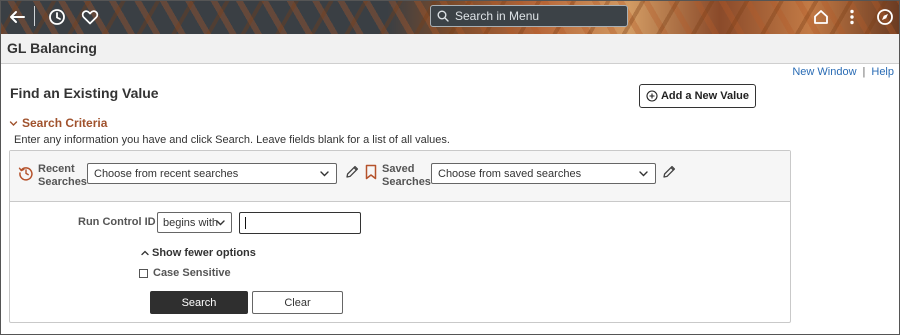  Describe the element at coordinates (852, 17) in the screenshot. I see `more-vertical-icon` at that location.